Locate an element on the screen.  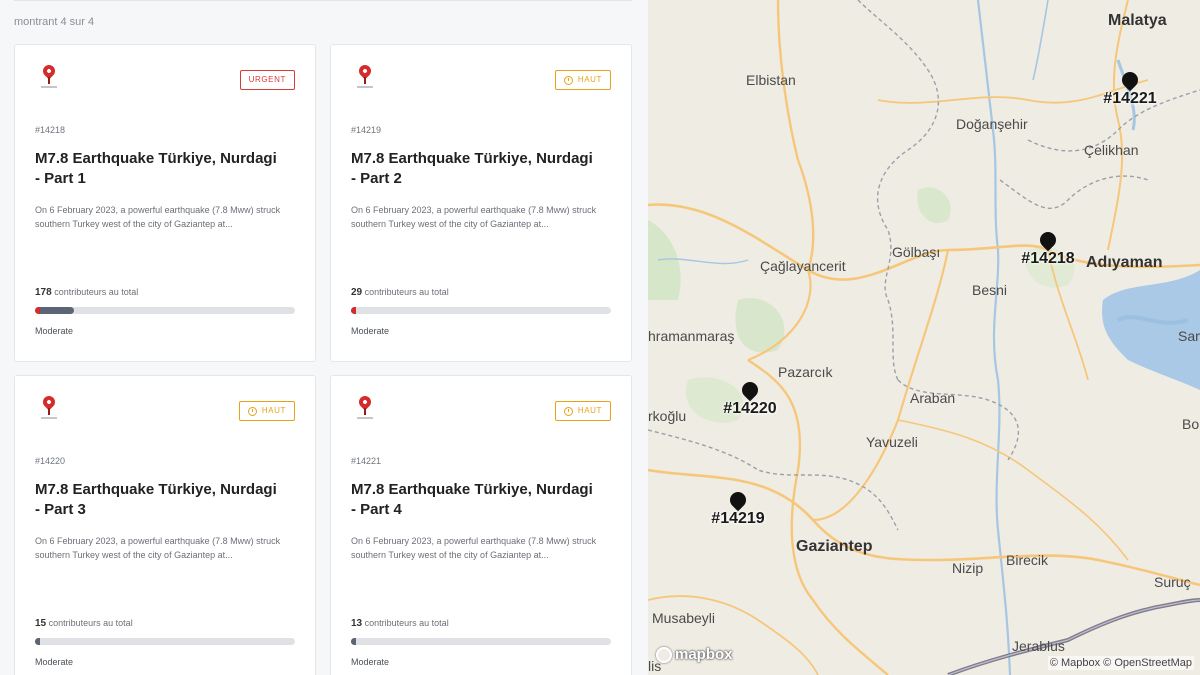
place-label: Pazarcık is located at coordinates (805, 372).